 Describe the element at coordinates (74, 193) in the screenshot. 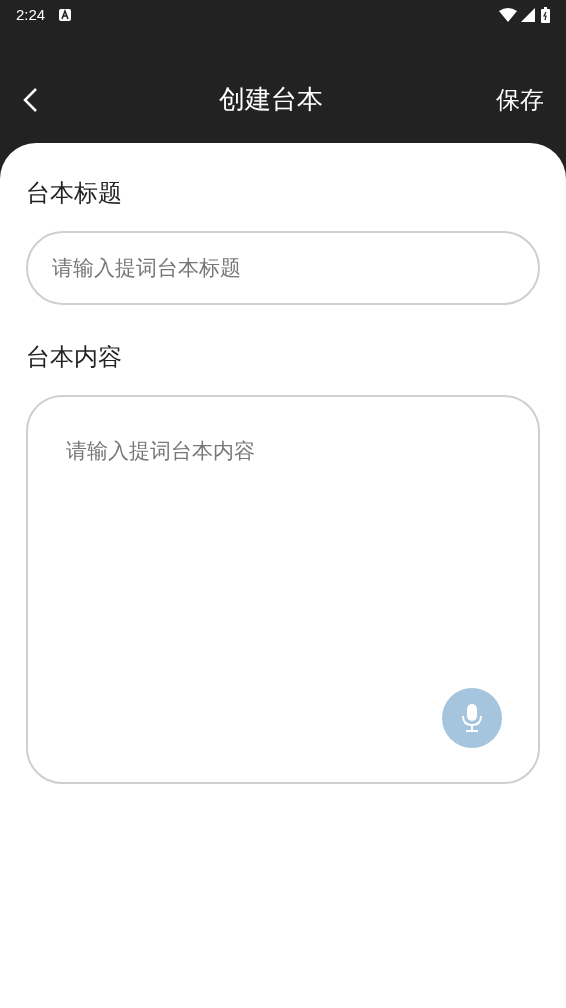

I see `title-label: 台本标题` at that location.